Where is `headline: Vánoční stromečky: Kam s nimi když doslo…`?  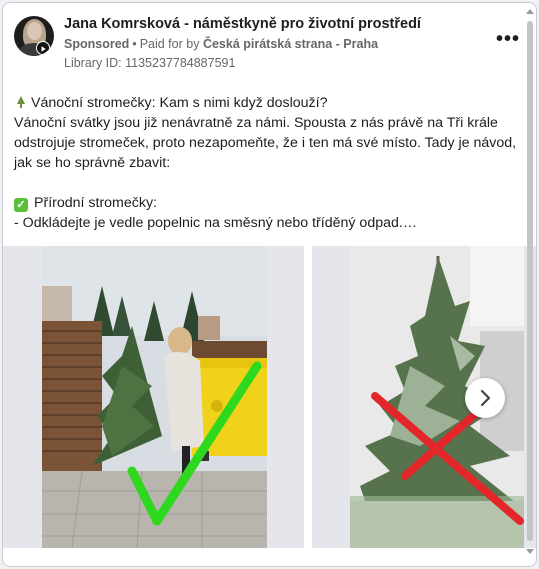
headline: Vánoční stromečky: Kam s nimi když doslo… is located at coordinates (179, 103).